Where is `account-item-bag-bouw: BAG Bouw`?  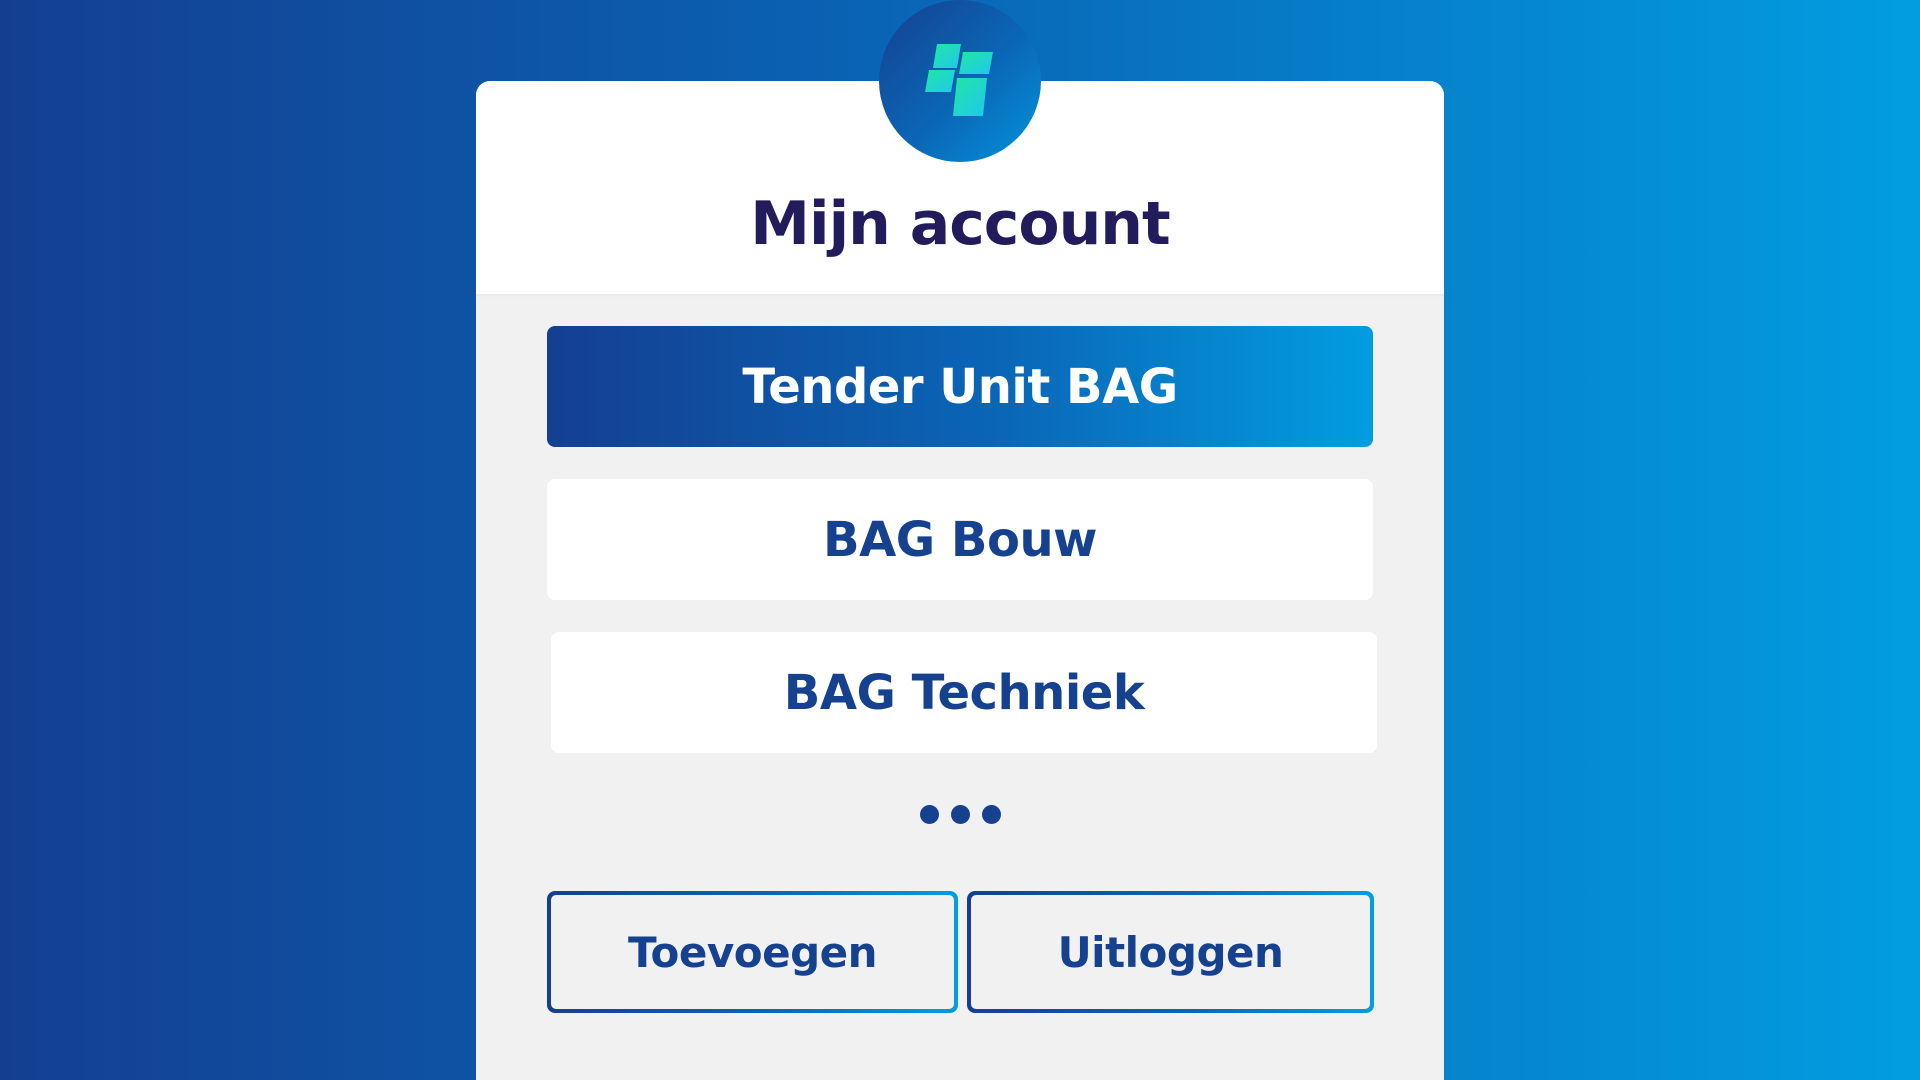
account-item-bag-bouw: BAG Bouw is located at coordinates (960, 539).